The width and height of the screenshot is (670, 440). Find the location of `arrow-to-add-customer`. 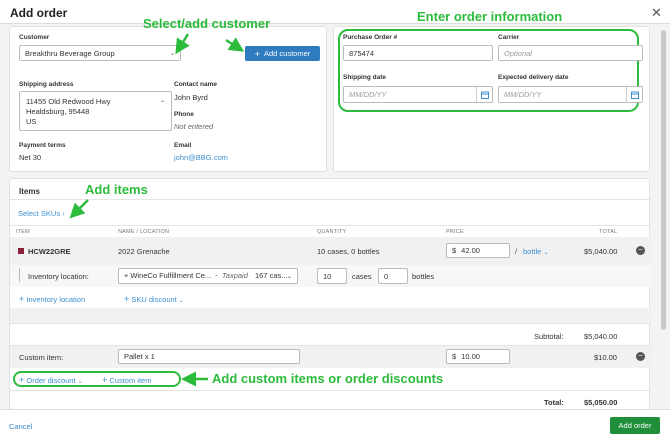

arrow-to-add-customer is located at coordinates (235, 44).